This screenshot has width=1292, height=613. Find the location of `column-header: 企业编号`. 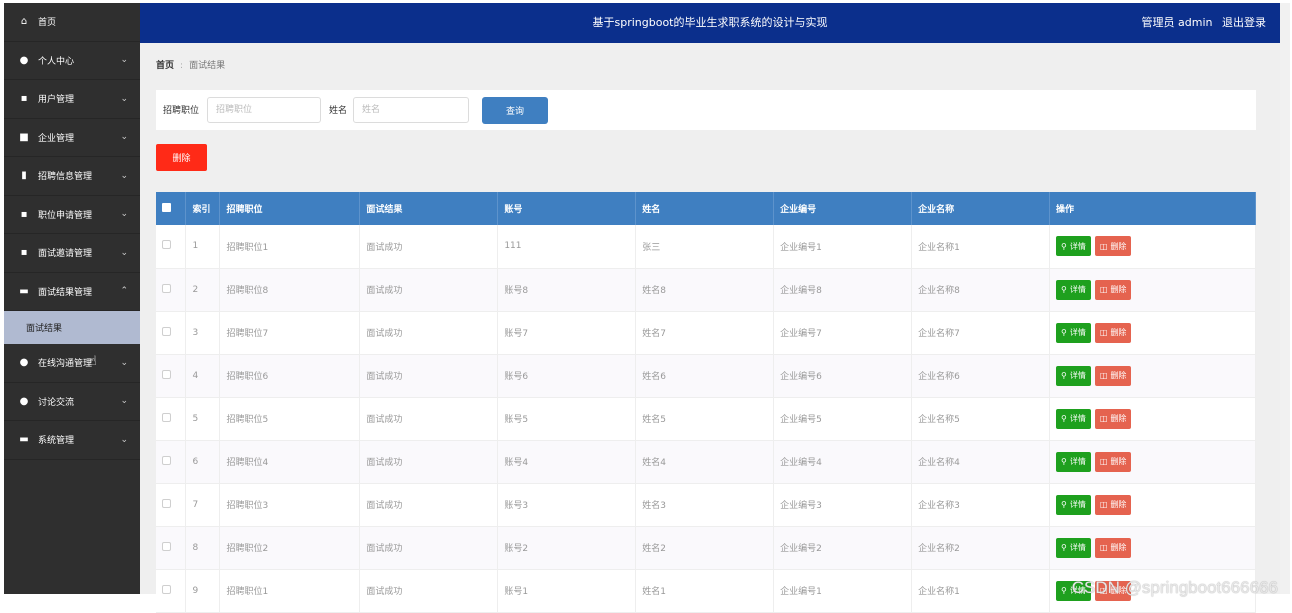

column-header: 企业编号 is located at coordinates (843, 208).